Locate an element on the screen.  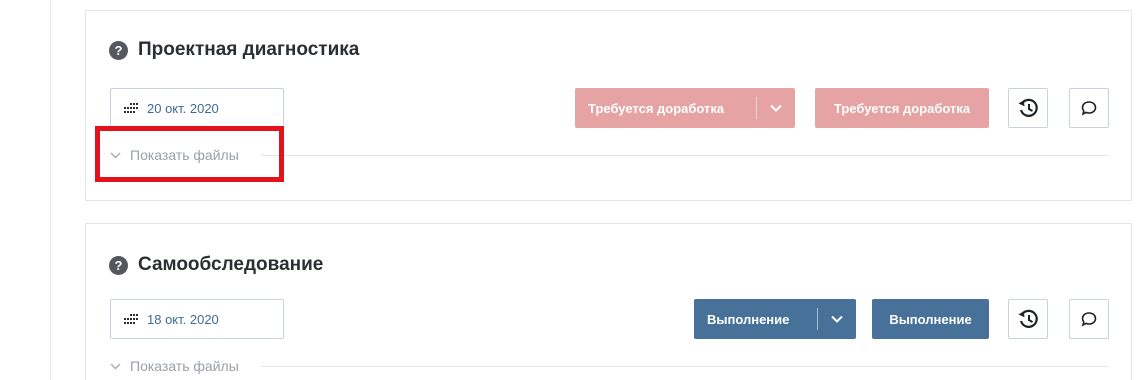
left-divider is located at coordinates (50, 190).